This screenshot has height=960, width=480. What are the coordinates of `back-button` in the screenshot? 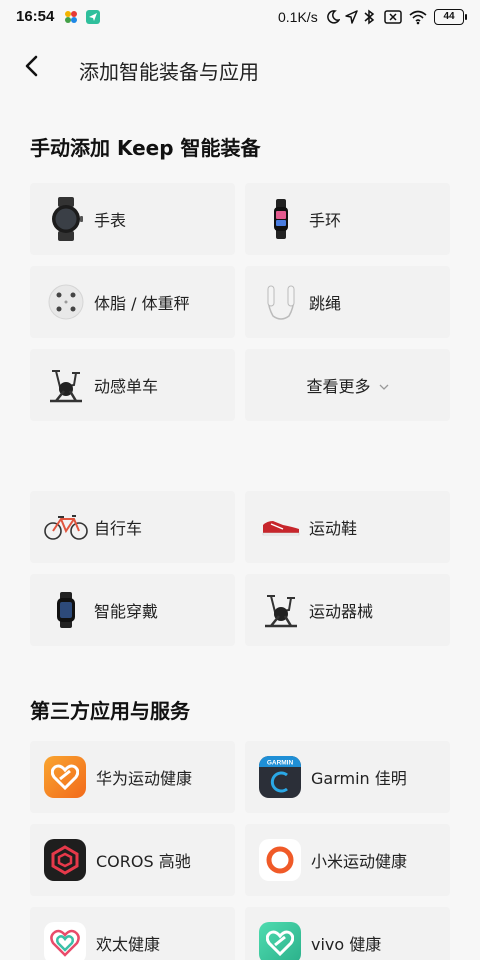 It's located at (32, 68).